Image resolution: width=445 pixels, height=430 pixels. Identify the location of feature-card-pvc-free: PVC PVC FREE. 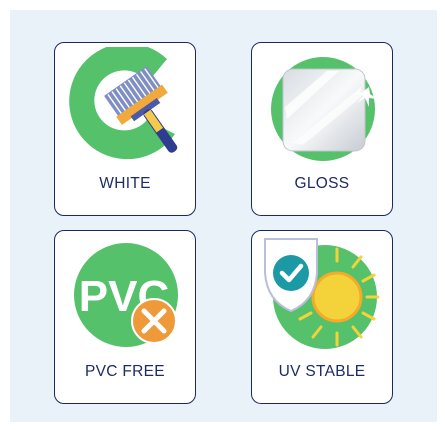
(125, 317).